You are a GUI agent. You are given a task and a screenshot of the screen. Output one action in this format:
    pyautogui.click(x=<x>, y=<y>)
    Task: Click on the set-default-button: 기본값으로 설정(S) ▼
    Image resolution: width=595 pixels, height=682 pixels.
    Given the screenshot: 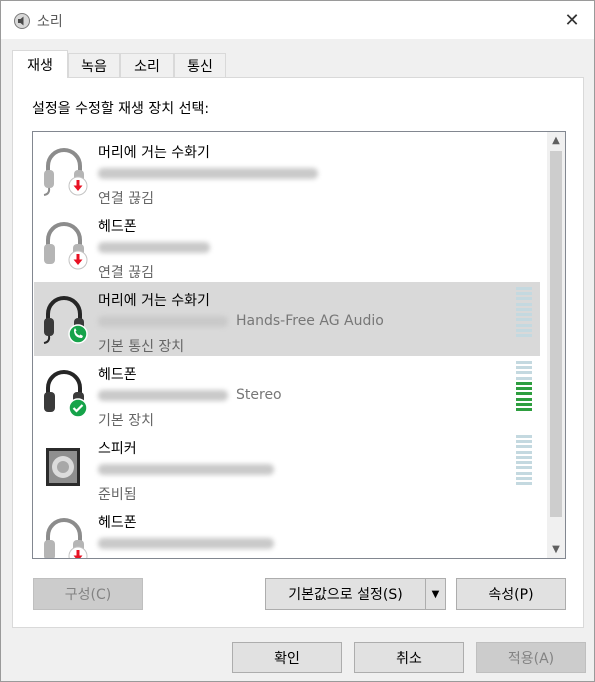 What is the action you would take?
    pyautogui.click(x=355, y=594)
    